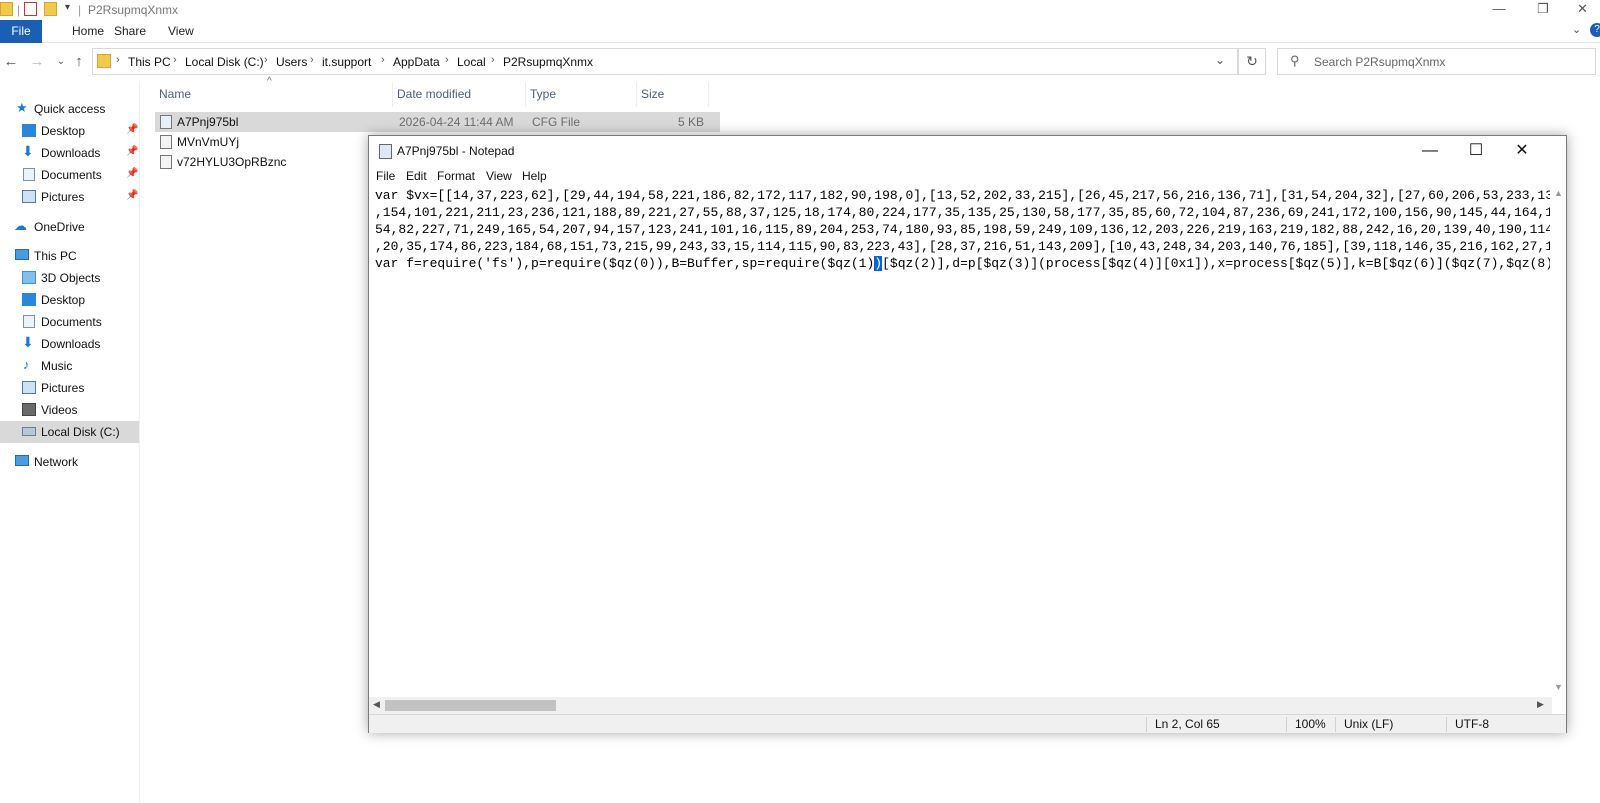 The height and width of the screenshot is (803, 1600). I want to click on notepad-status-bar: Ln 2, Col 65 100% Unix (LF) UTF-8, so click(967, 723).